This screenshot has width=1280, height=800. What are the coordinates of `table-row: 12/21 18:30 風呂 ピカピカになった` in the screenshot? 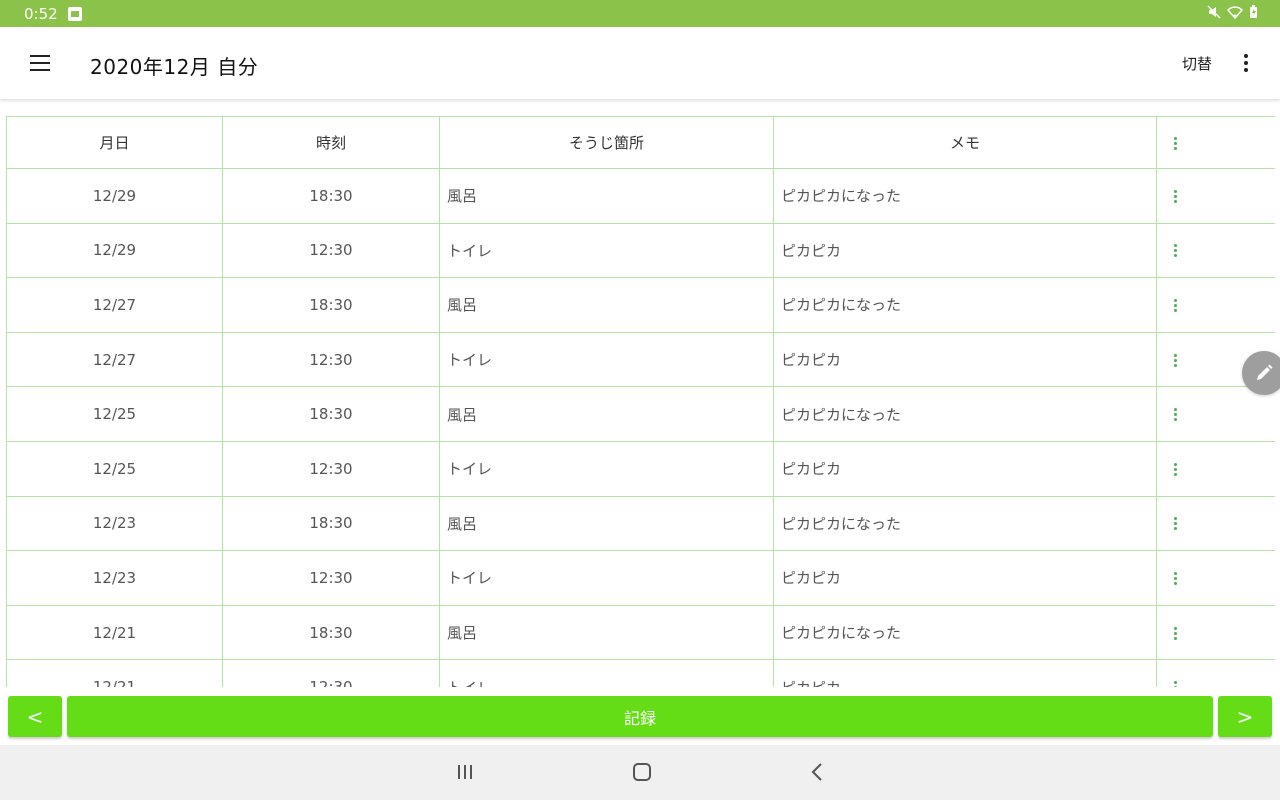 It's located at (640, 632).